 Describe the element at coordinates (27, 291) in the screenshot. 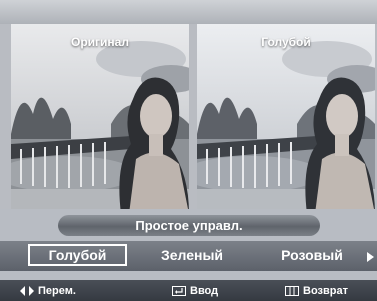

I see `left-right-arrows-icon` at that location.